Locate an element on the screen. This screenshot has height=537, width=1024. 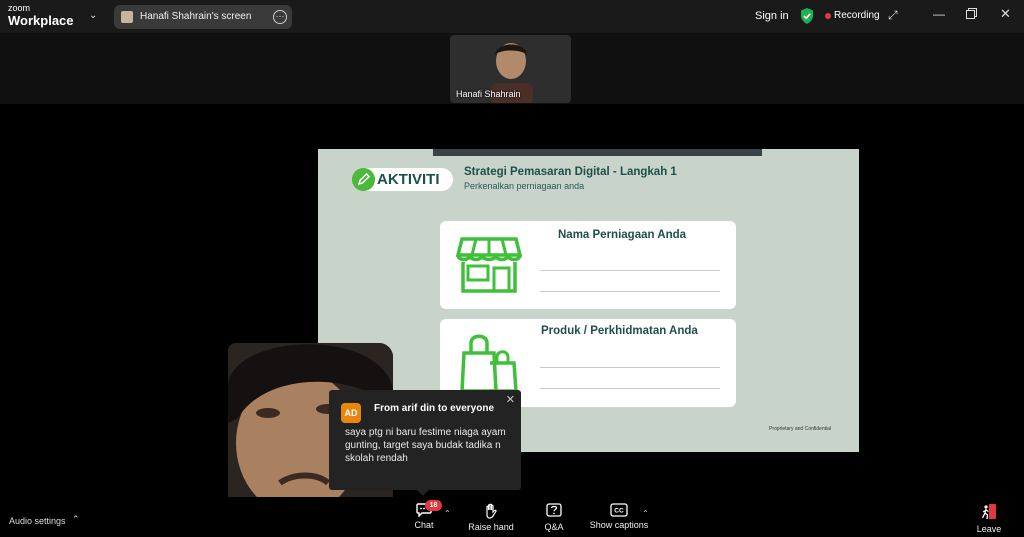
shield-check-icon is located at coordinates (807, 16).